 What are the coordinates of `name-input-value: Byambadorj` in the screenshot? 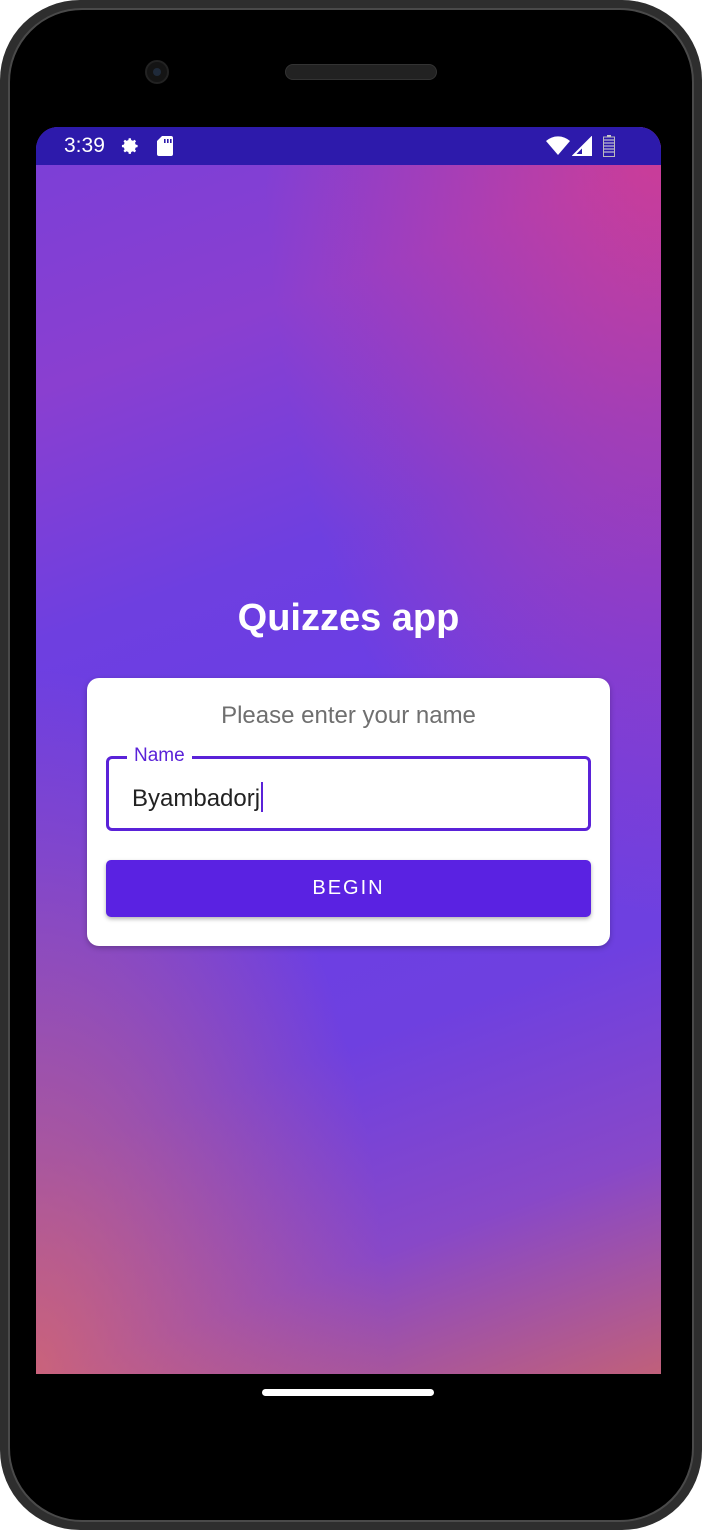 It's located at (198, 797).